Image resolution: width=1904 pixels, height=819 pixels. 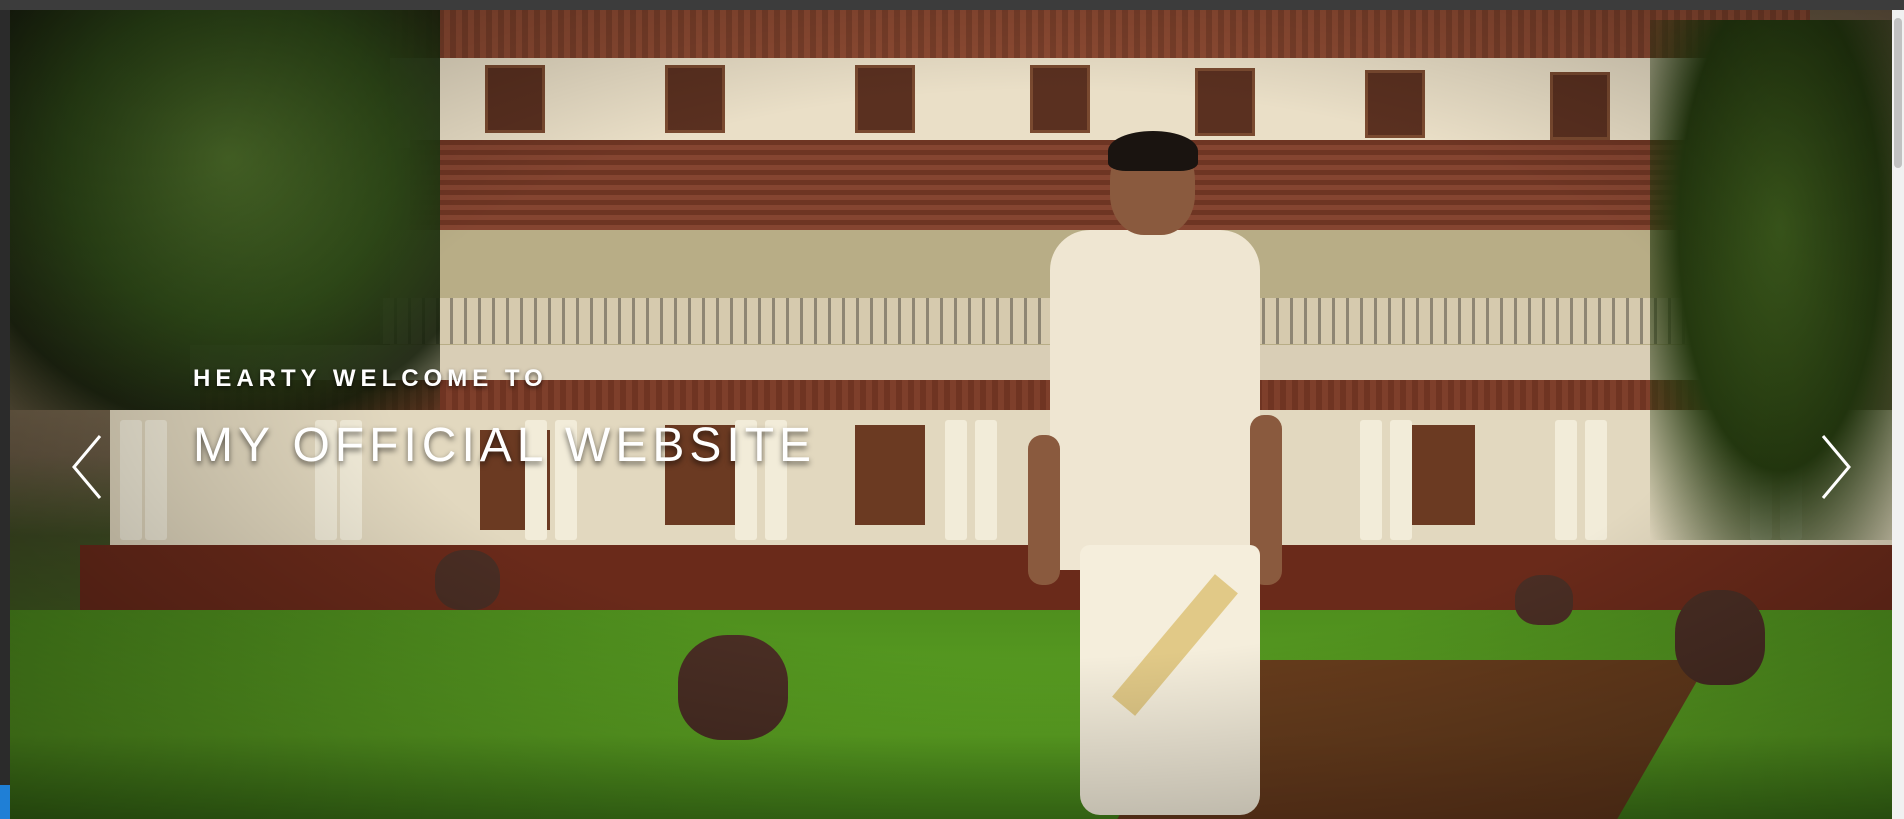 I want to click on left-accent-strip, so click(x=5, y=802).